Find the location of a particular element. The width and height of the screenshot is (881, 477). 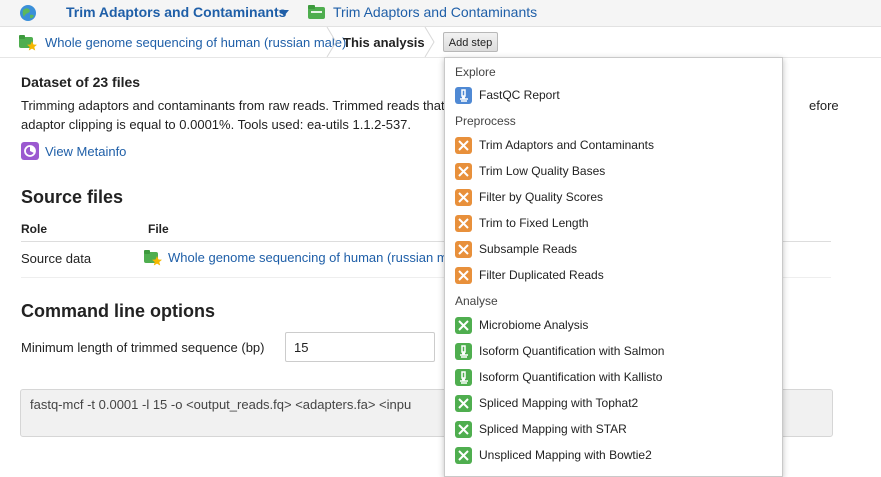

menu-item-trim-adaptors: Trim Adaptors and Contaminants is located at coordinates (613, 146).